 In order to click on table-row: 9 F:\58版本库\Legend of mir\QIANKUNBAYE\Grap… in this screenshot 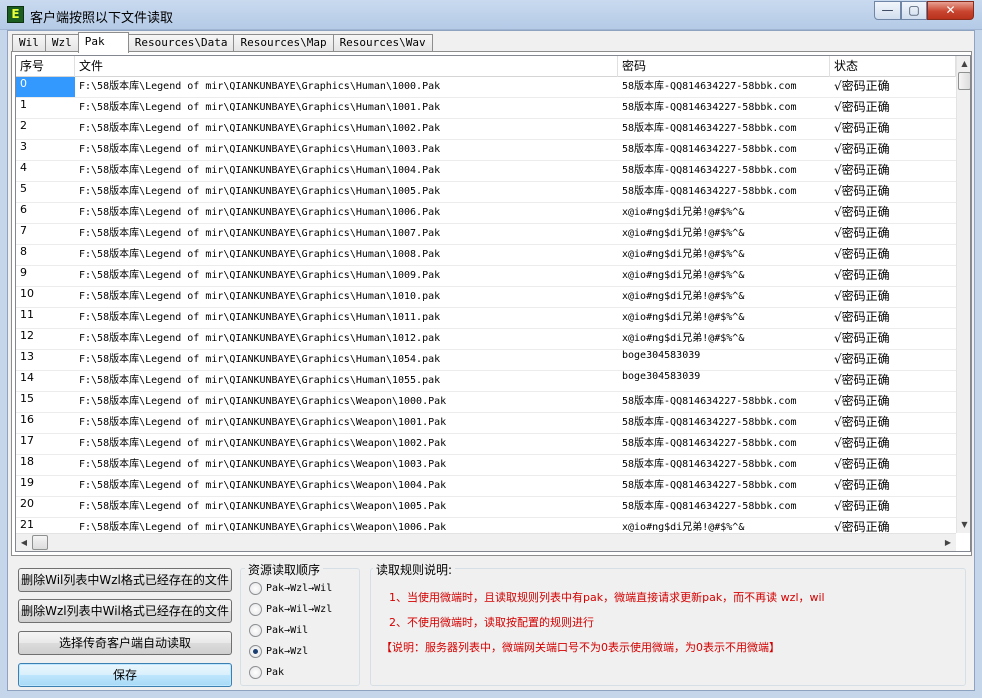, I will do `click(486, 276)`.